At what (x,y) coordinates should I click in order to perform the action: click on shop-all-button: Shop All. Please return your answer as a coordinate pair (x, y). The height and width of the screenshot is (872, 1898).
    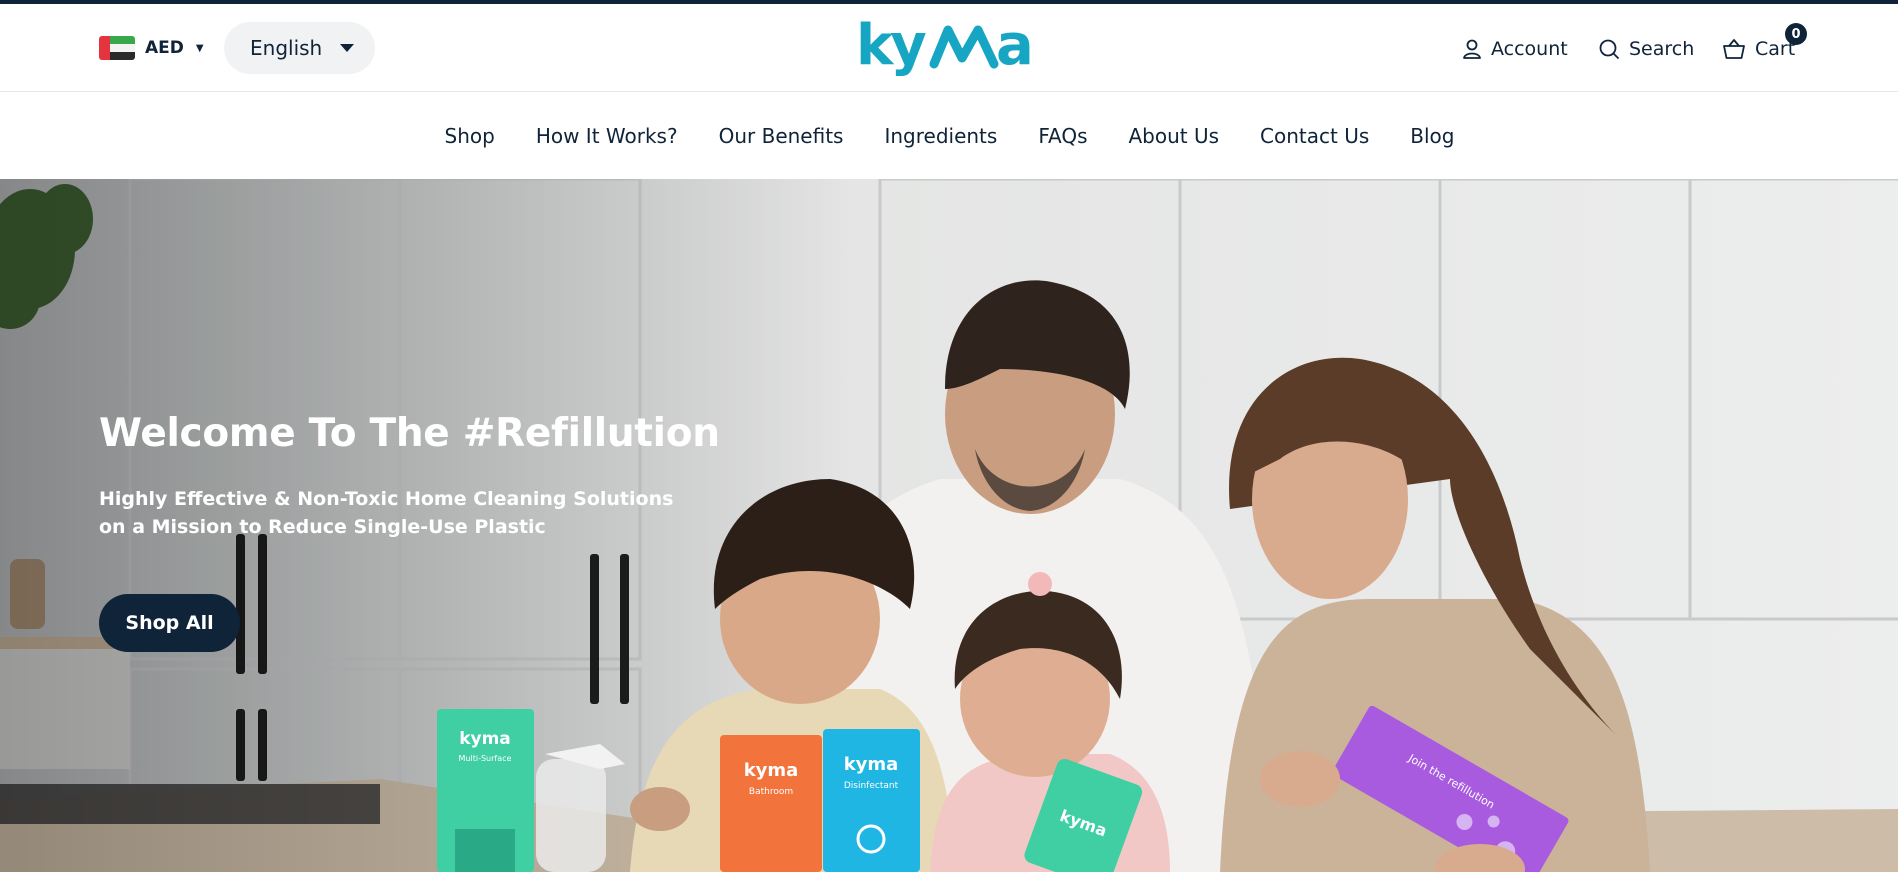
    Looking at the image, I should click on (169, 623).